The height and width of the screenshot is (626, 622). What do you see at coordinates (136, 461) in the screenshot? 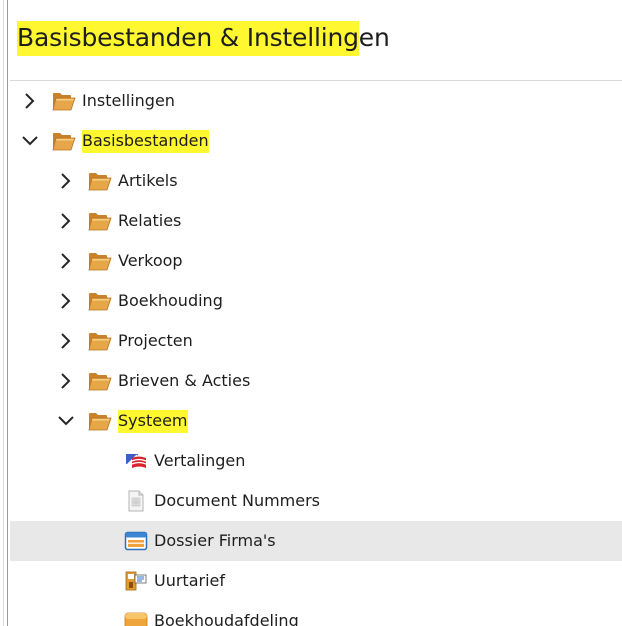
I see `flags-icon` at bounding box center [136, 461].